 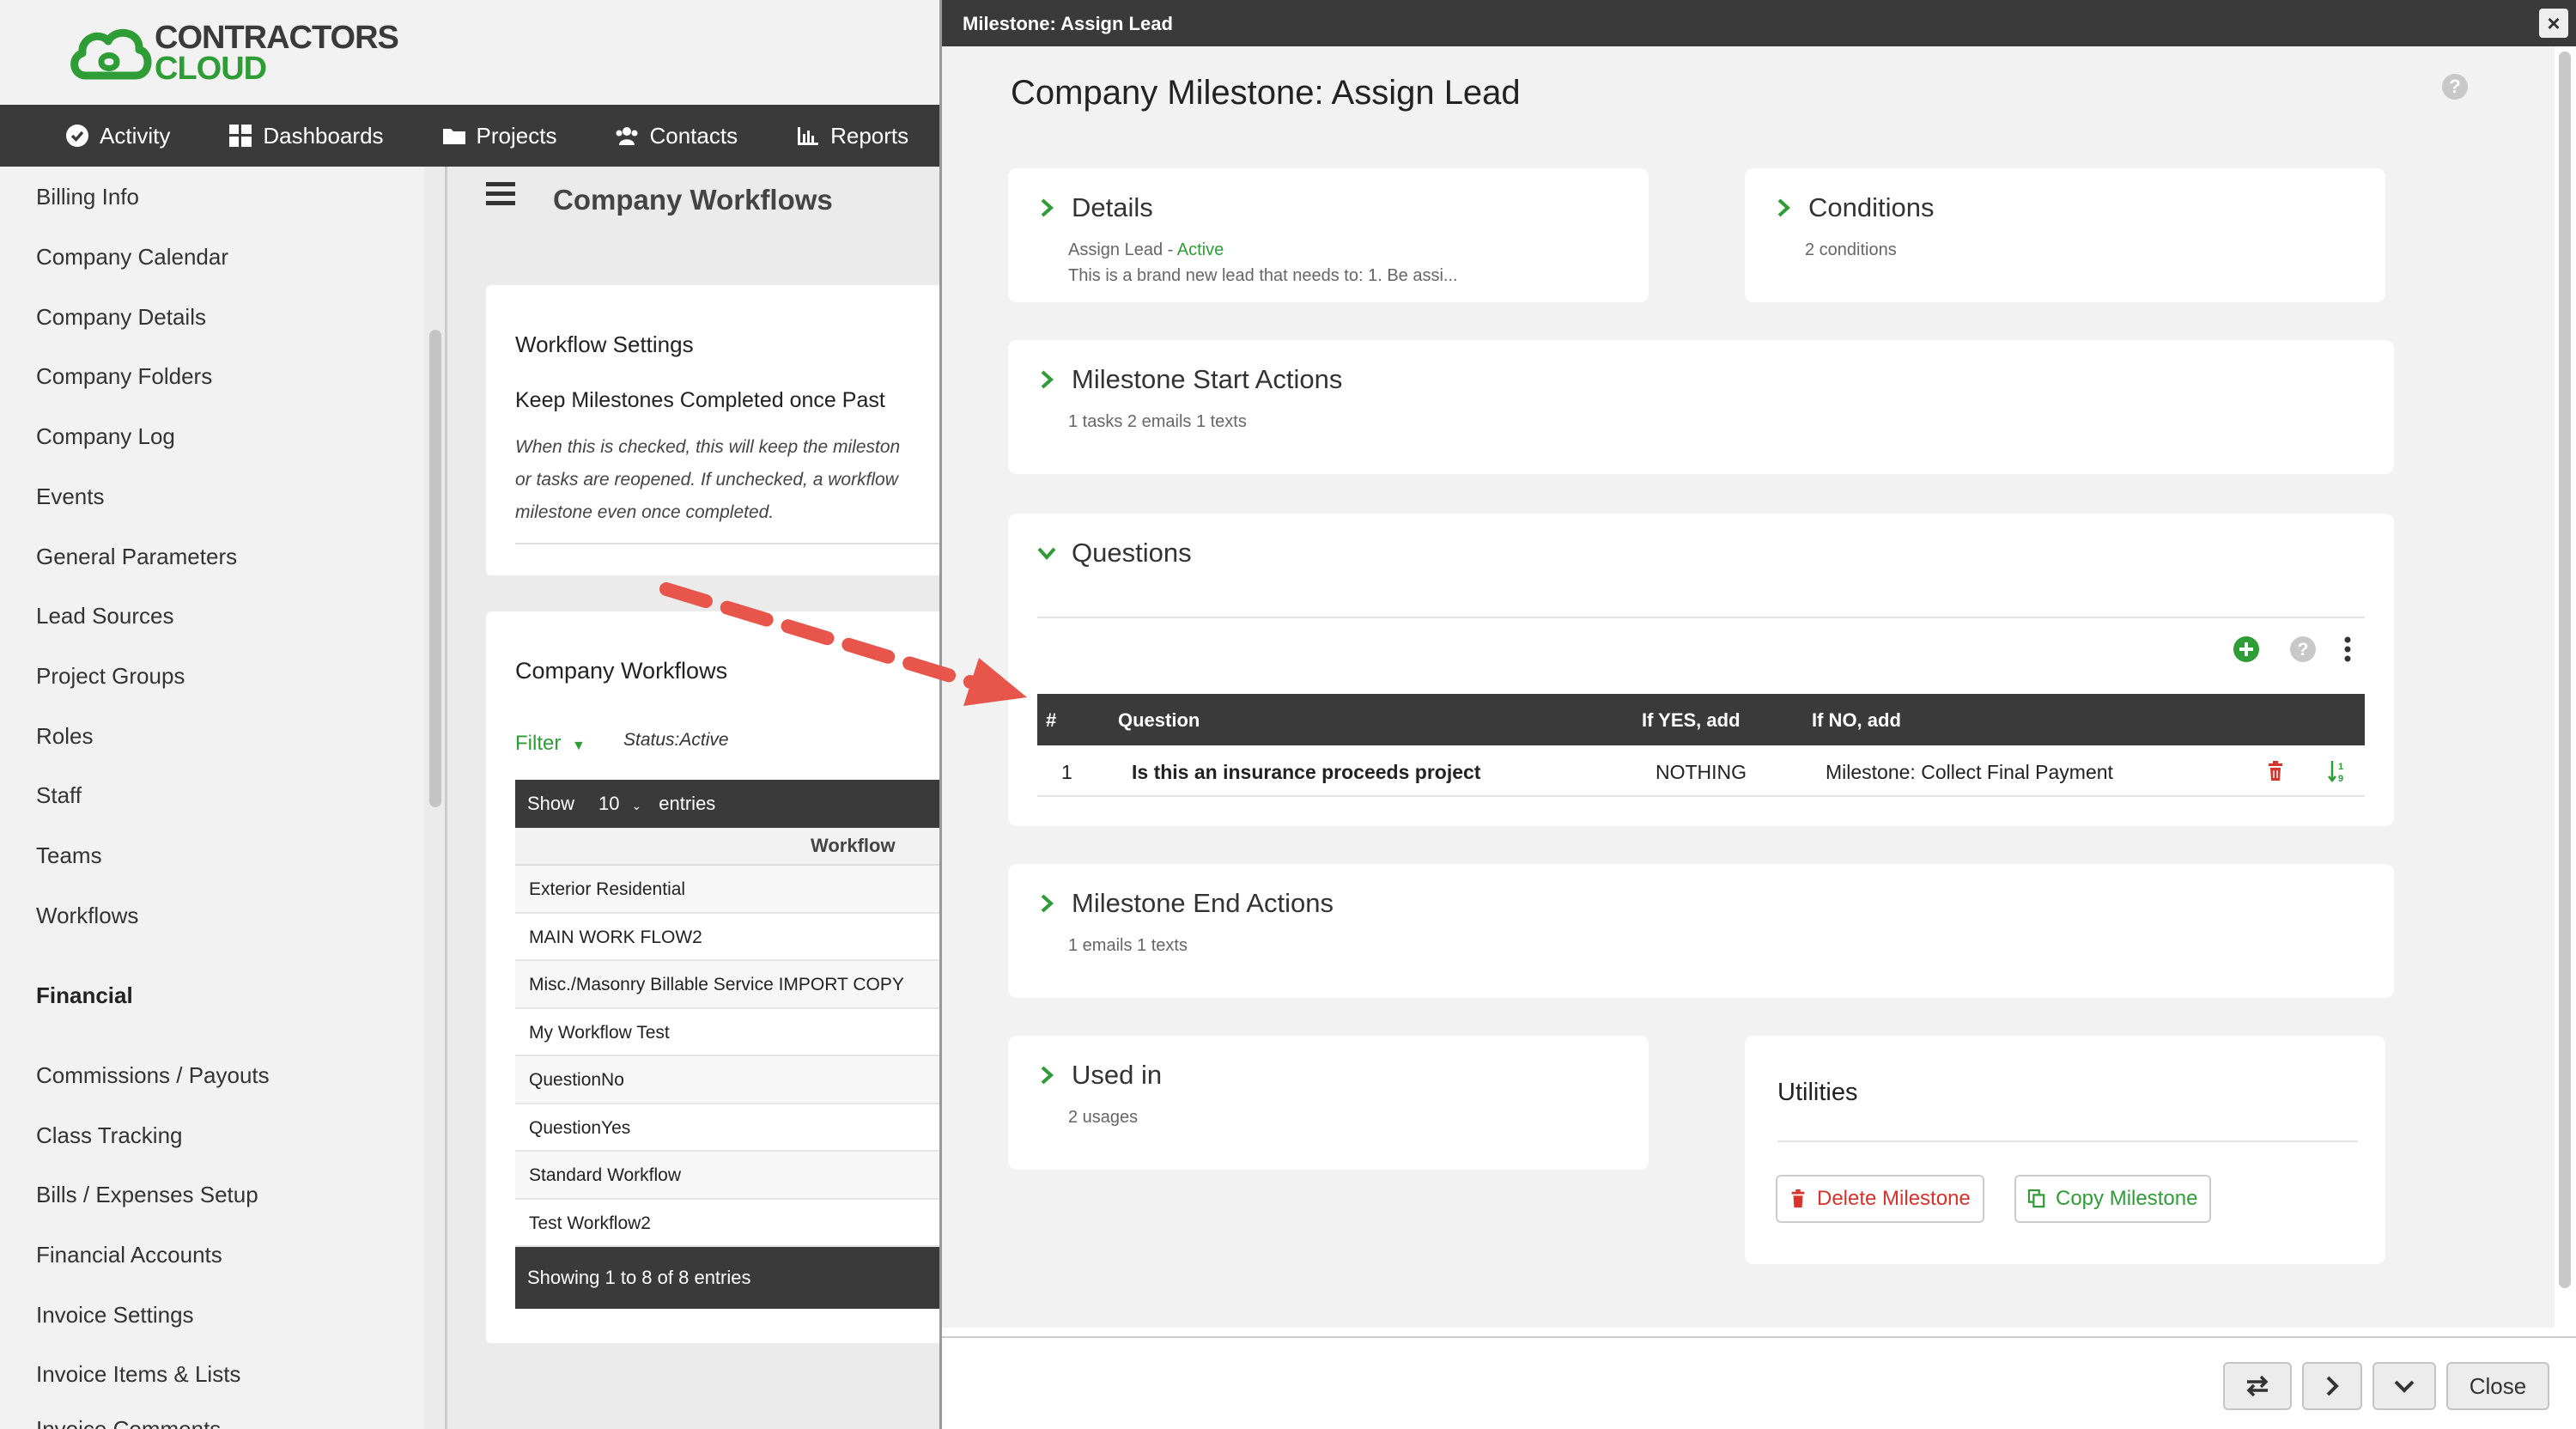 I want to click on logo-line1: CONTRACTORS, so click(x=277, y=38).